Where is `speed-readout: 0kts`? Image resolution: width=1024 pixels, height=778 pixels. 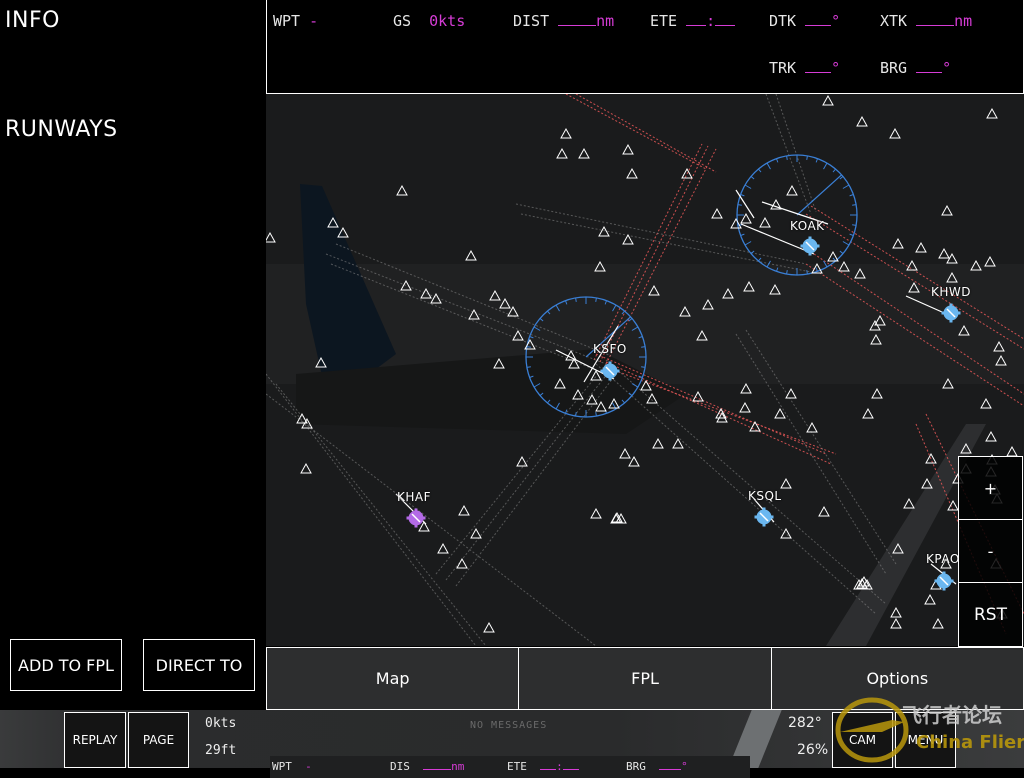 speed-readout: 0kts is located at coordinates (221, 723).